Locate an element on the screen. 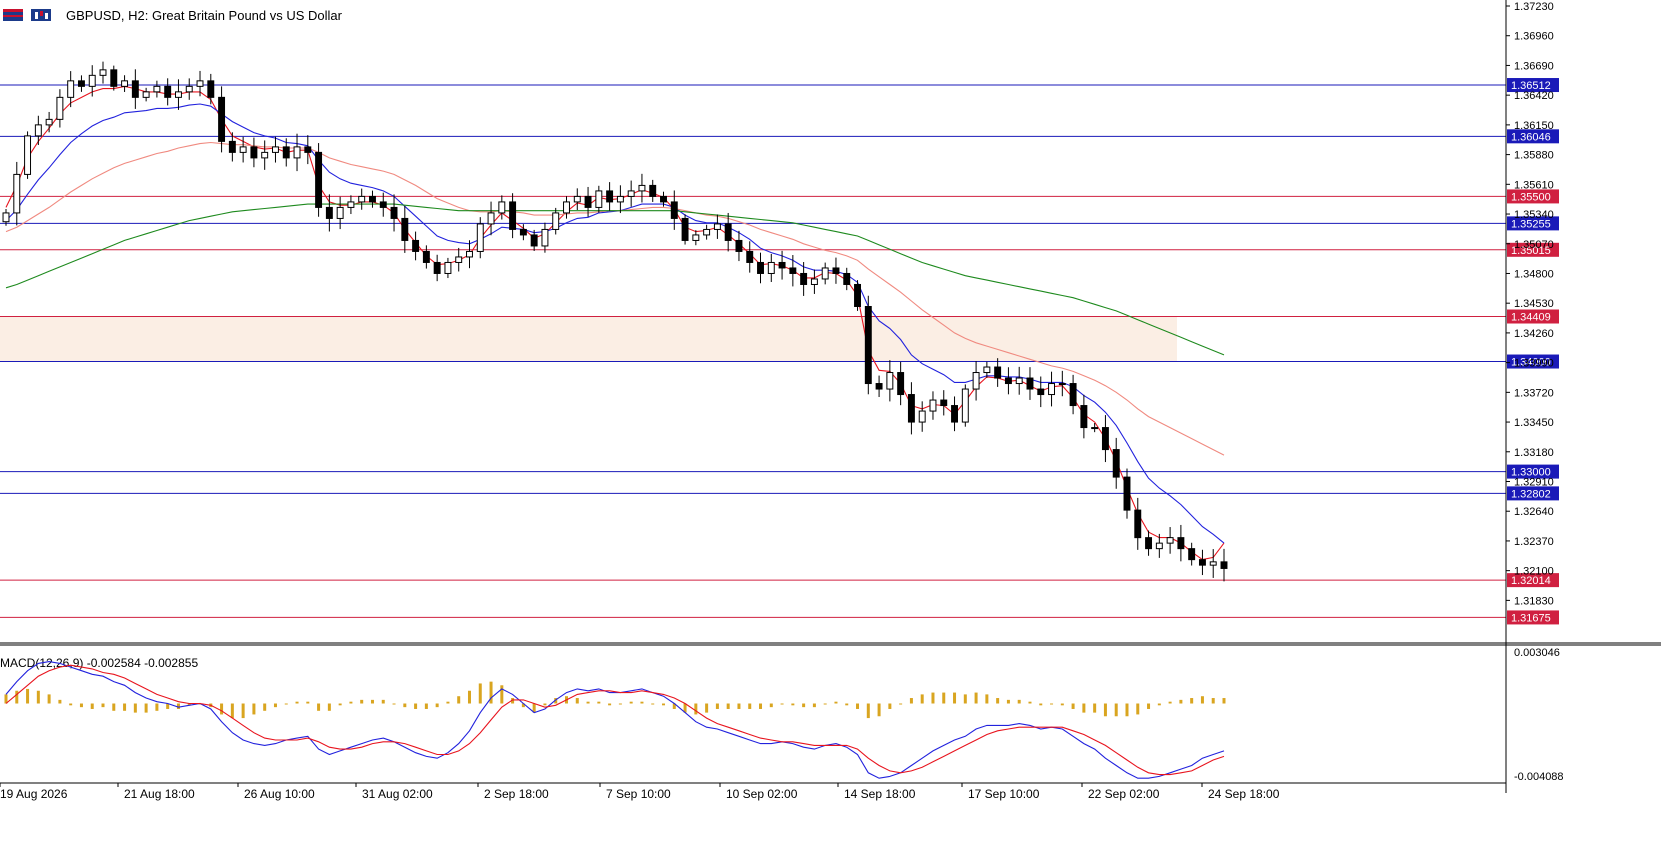 This screenshot has height=853, width=1661. price-tick-label: 1.35070 is located at coordinates (1534, 245).